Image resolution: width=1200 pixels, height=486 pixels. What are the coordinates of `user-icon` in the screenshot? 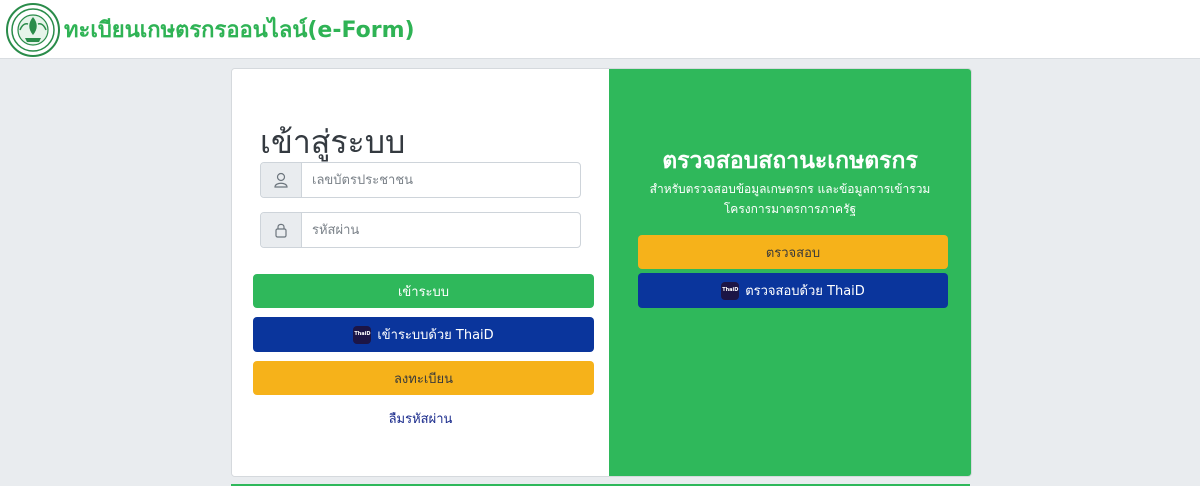 It's located at (281, 180).